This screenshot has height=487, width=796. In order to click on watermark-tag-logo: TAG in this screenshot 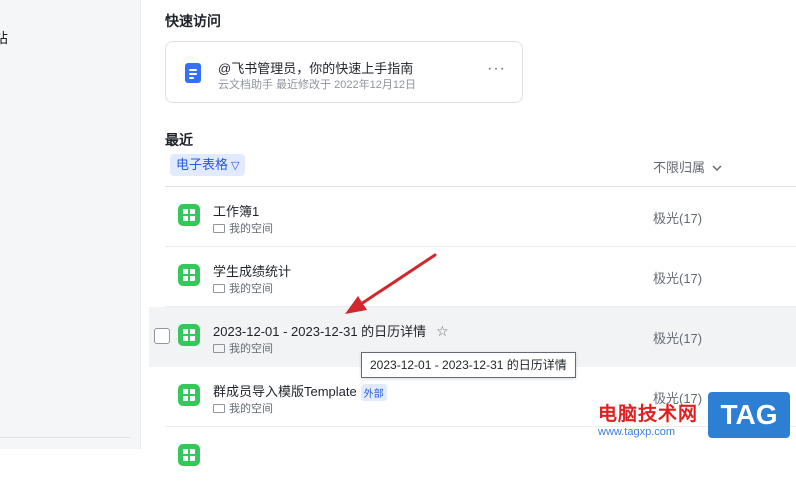, I will do `click(749, 415)`.